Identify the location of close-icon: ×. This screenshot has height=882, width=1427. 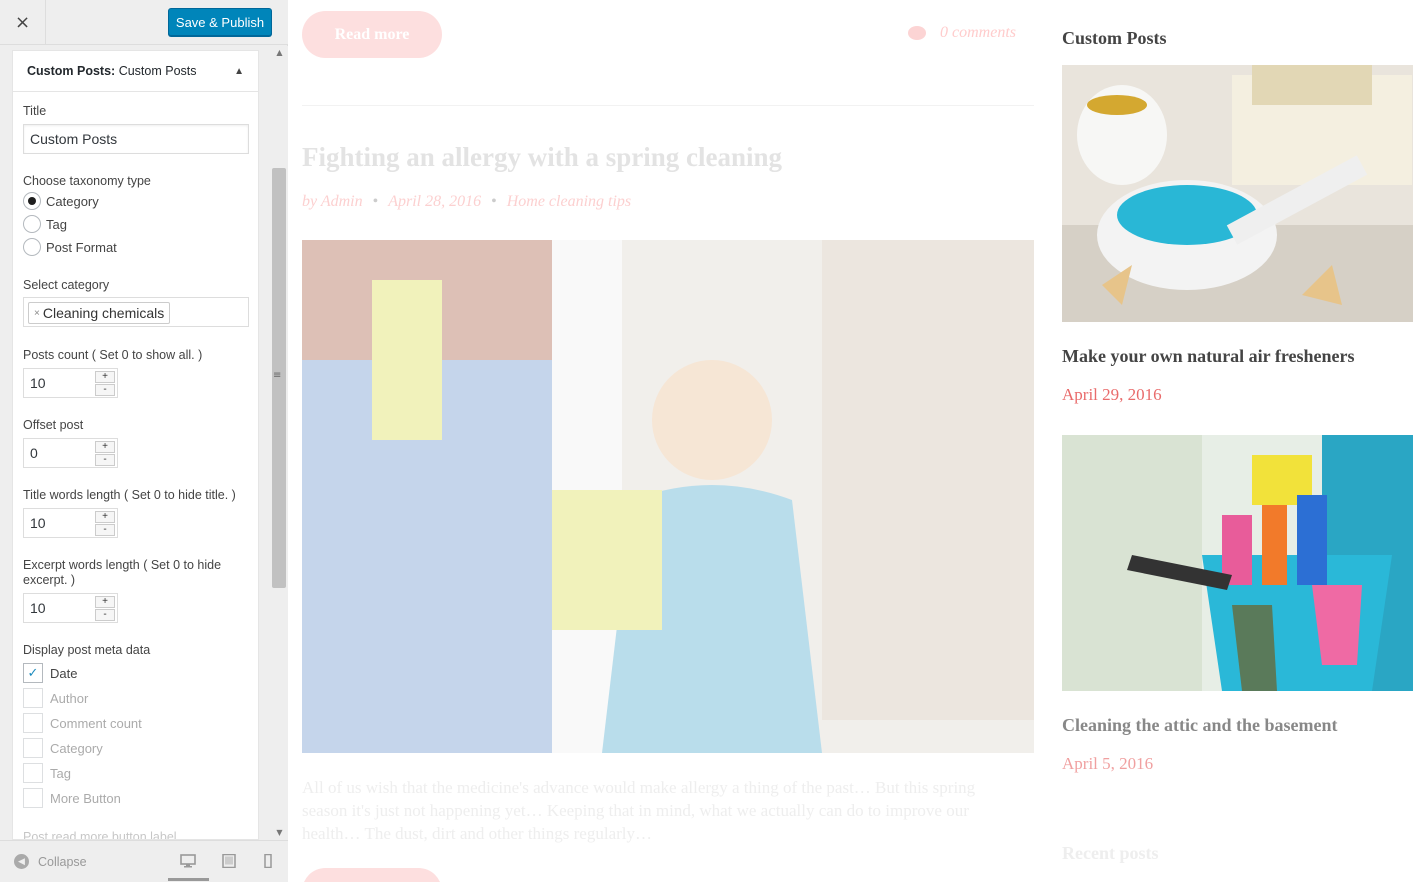
(22, 22).